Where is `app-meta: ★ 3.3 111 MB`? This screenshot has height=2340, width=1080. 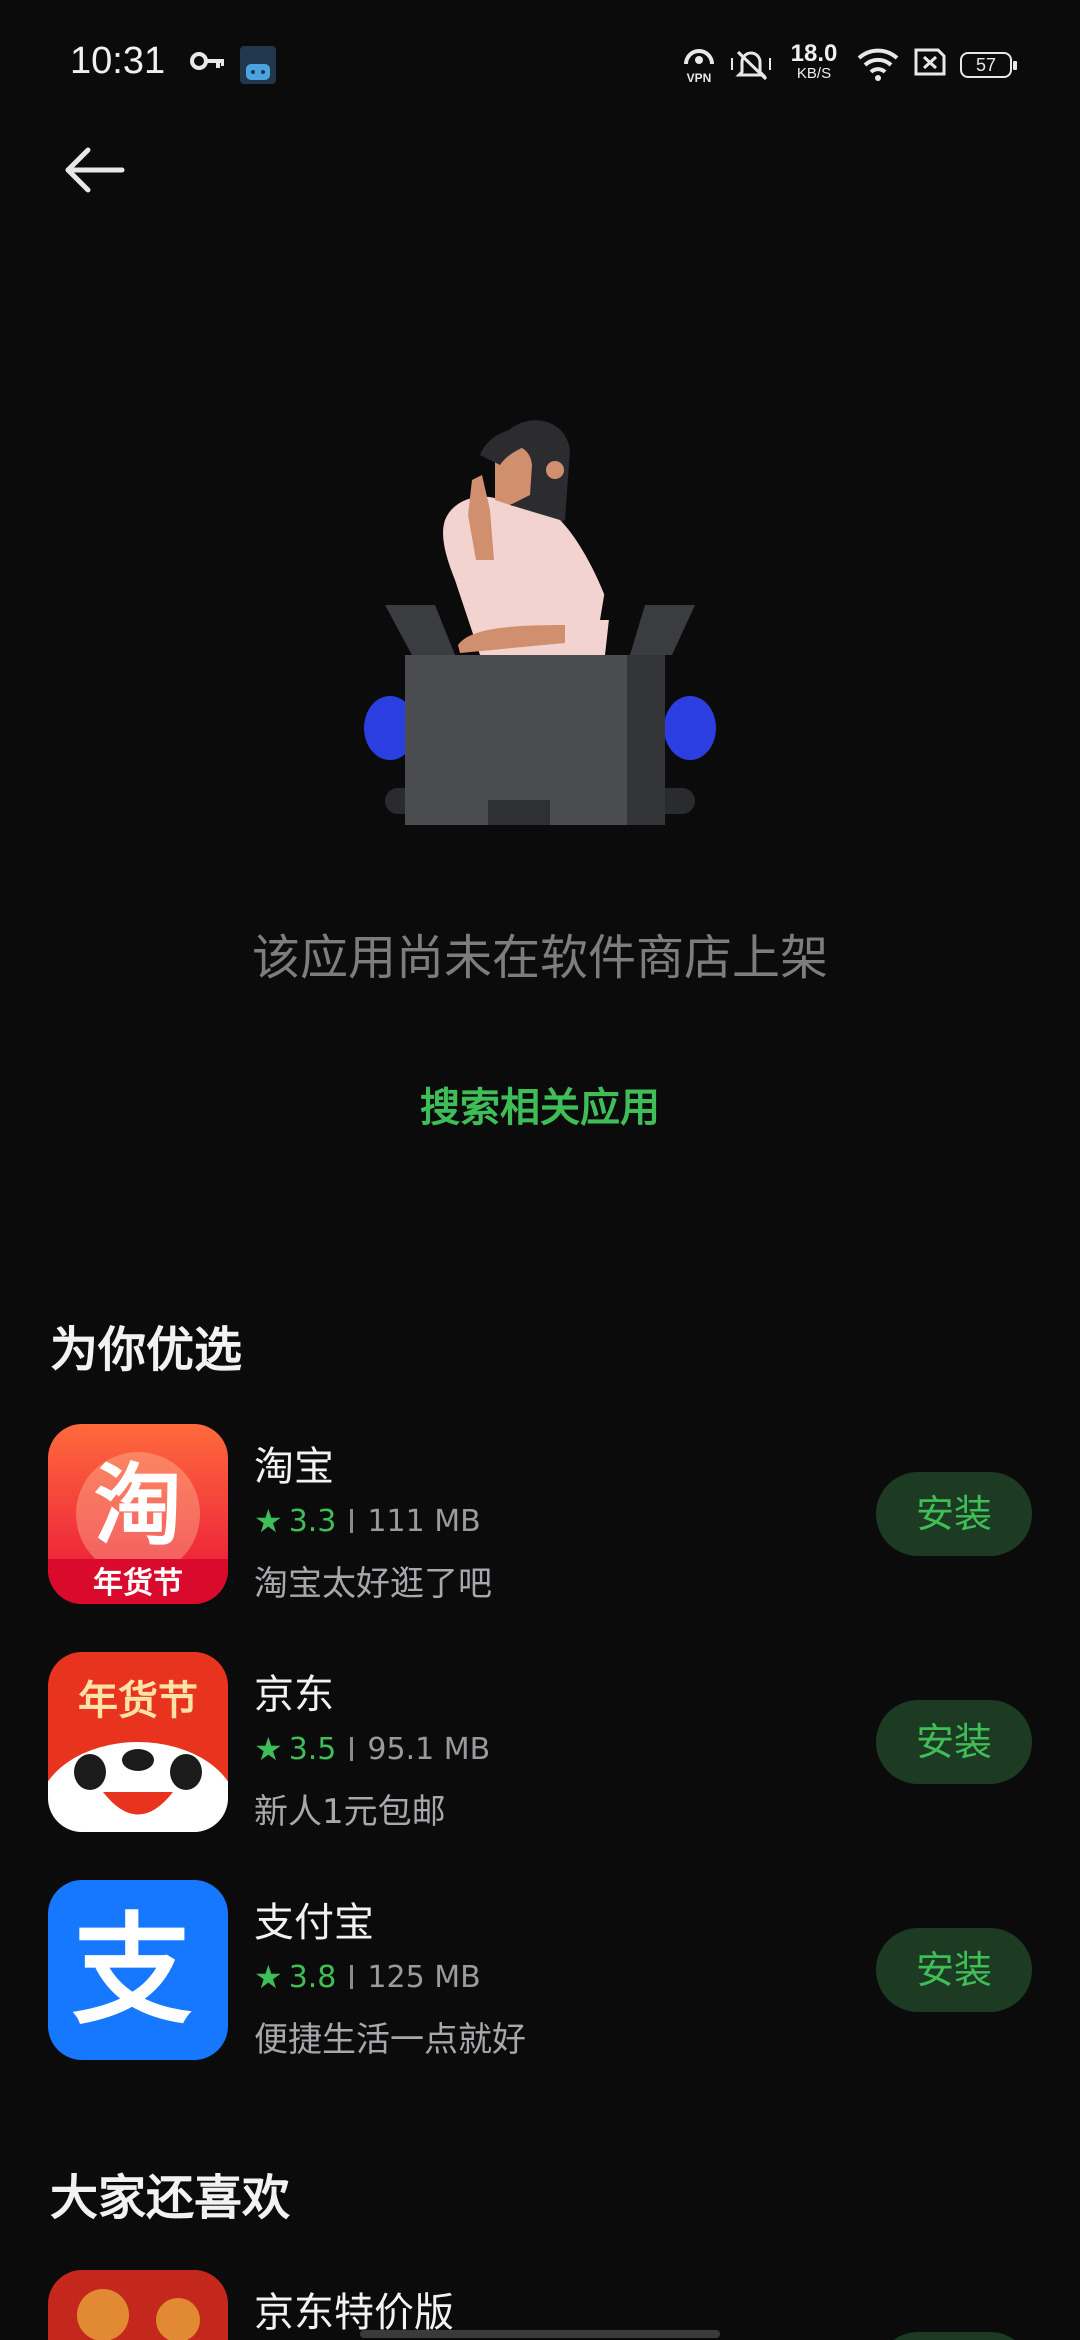 app-meta: ★ 3.3 111 MB is located at coordinates (367, 1521).